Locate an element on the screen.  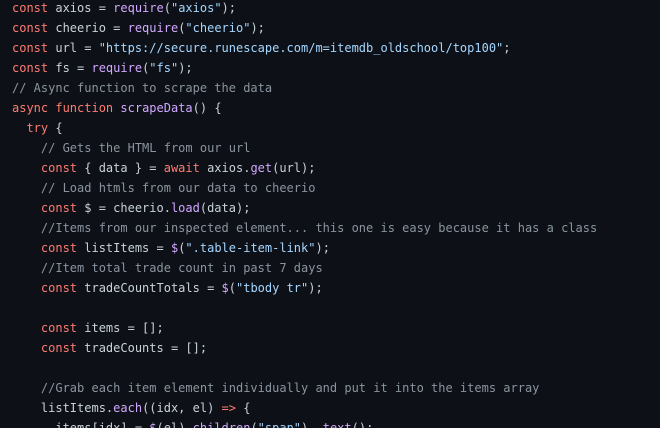
text-token: listItems = is located at coordinates (124, 248).